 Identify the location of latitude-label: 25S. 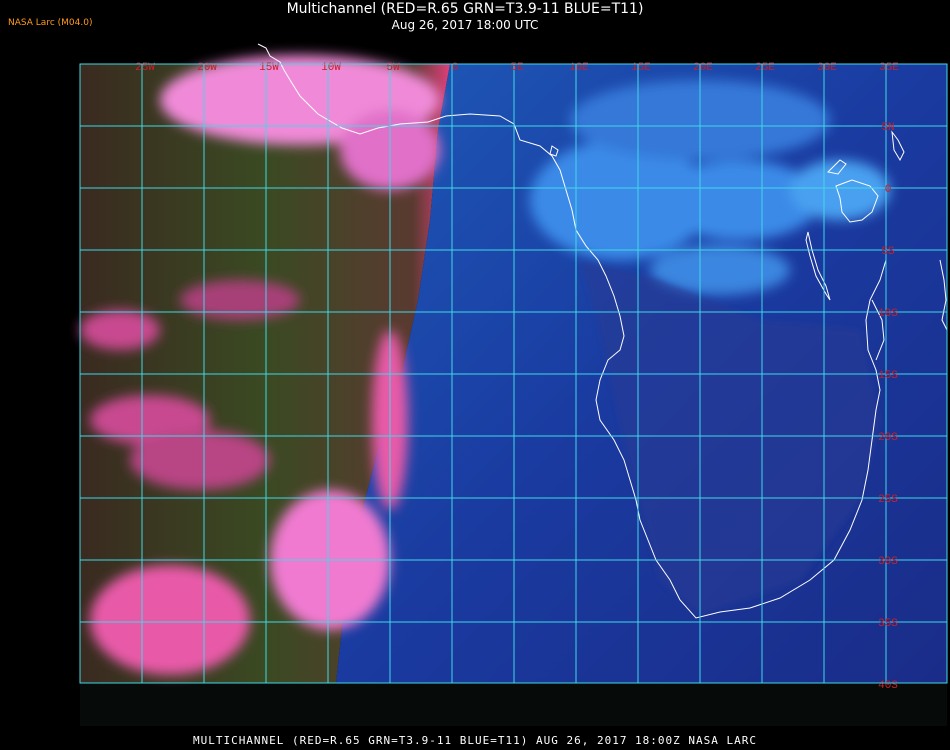
(888, 500).